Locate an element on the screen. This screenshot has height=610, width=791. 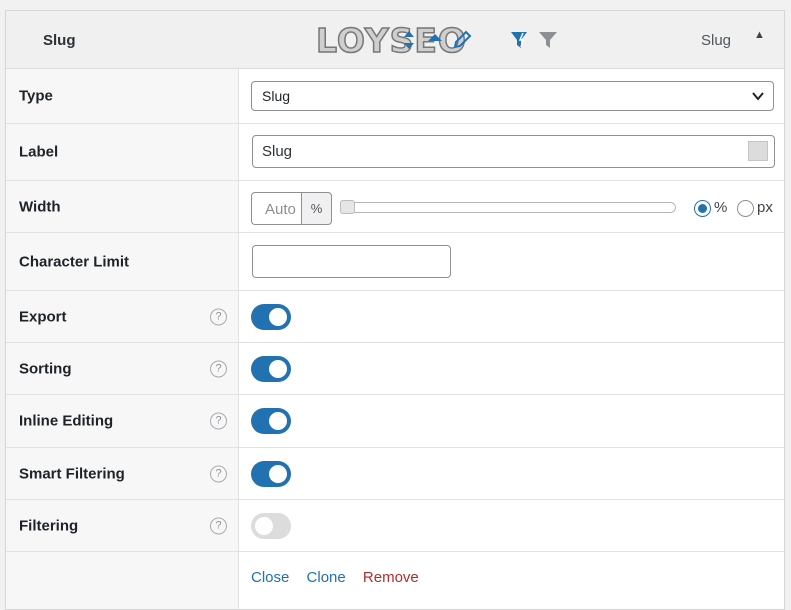
setting-row-actions: Close Clone Remove is located at coordinates (395, 580).